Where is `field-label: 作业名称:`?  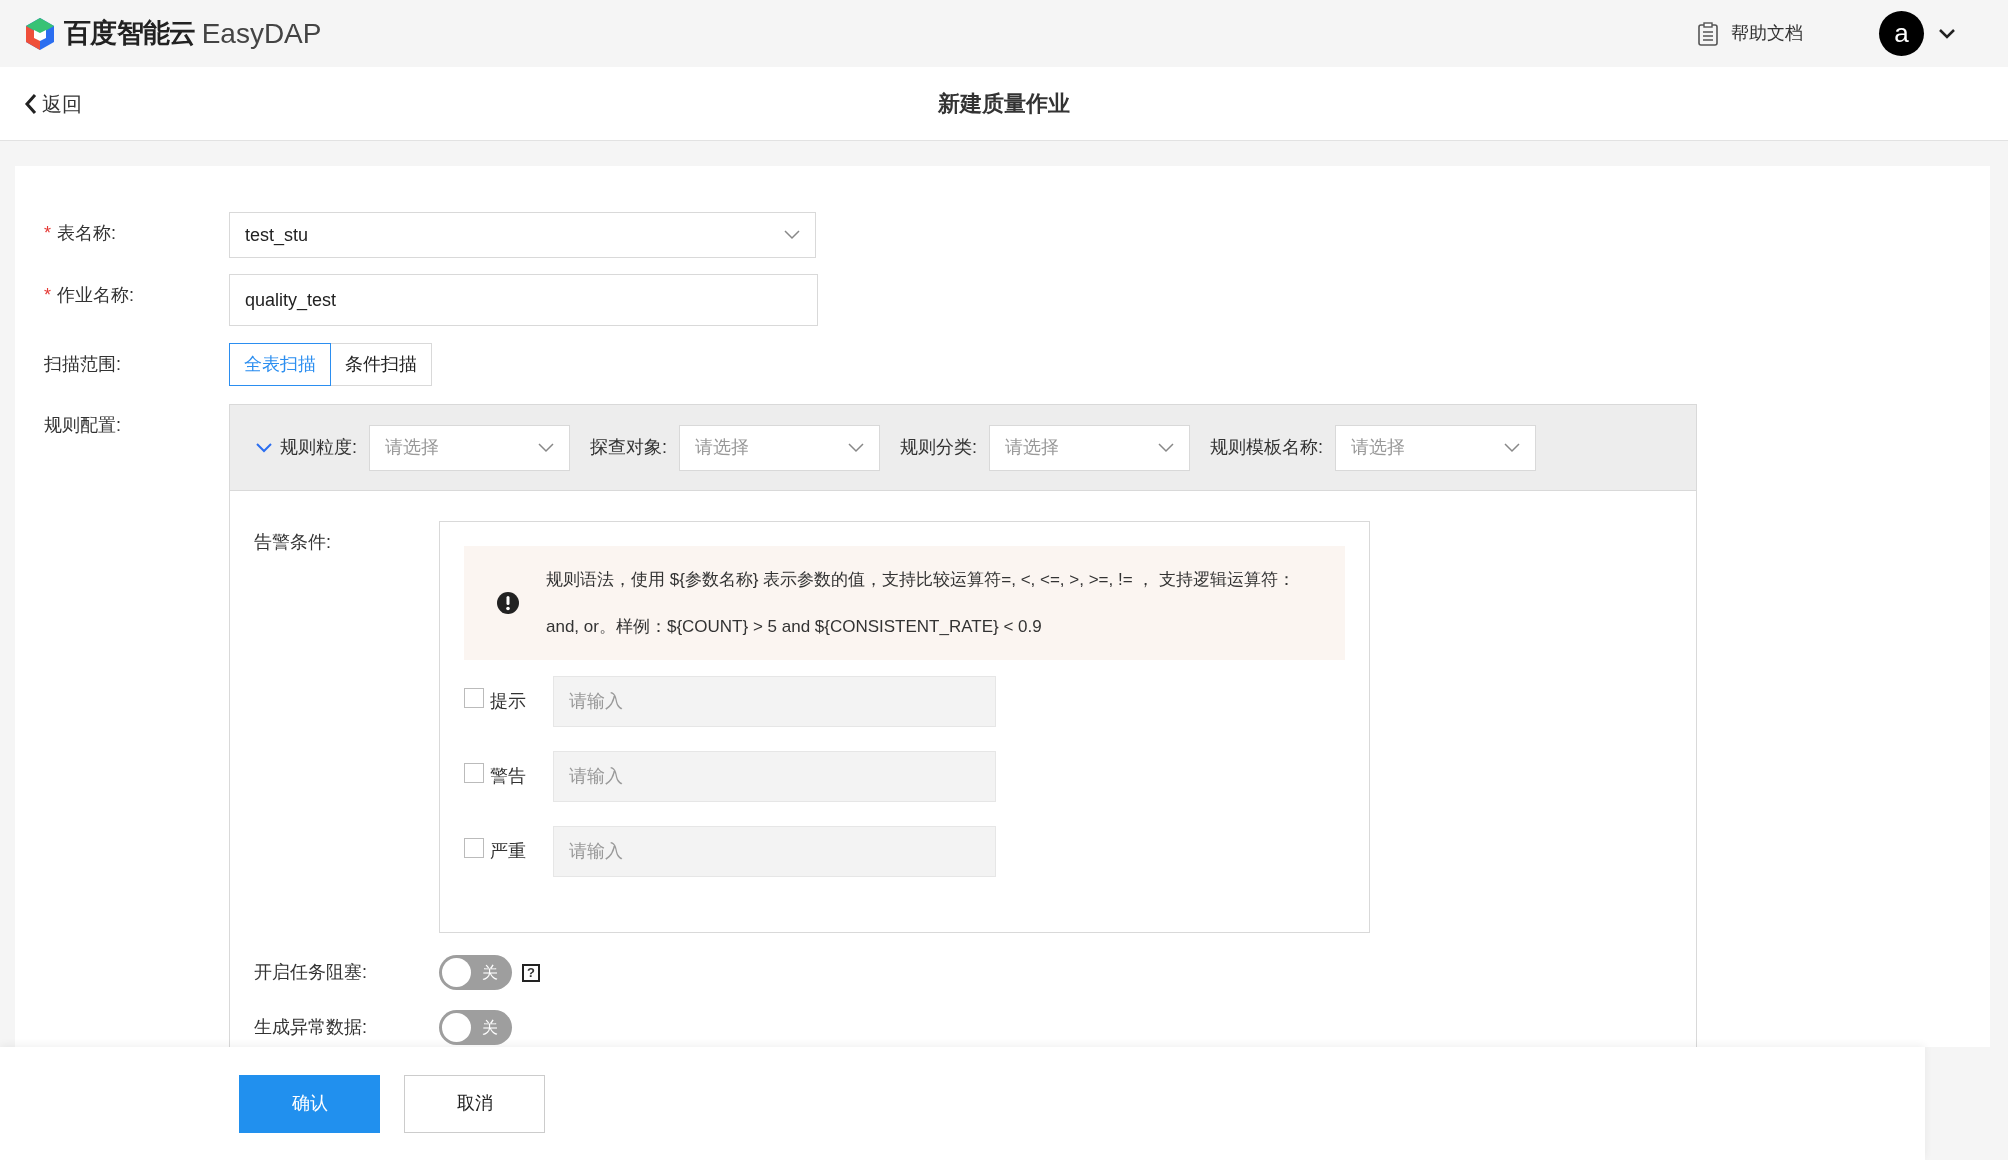 field-label: 作业名称: is located at coordinates (96, 295).